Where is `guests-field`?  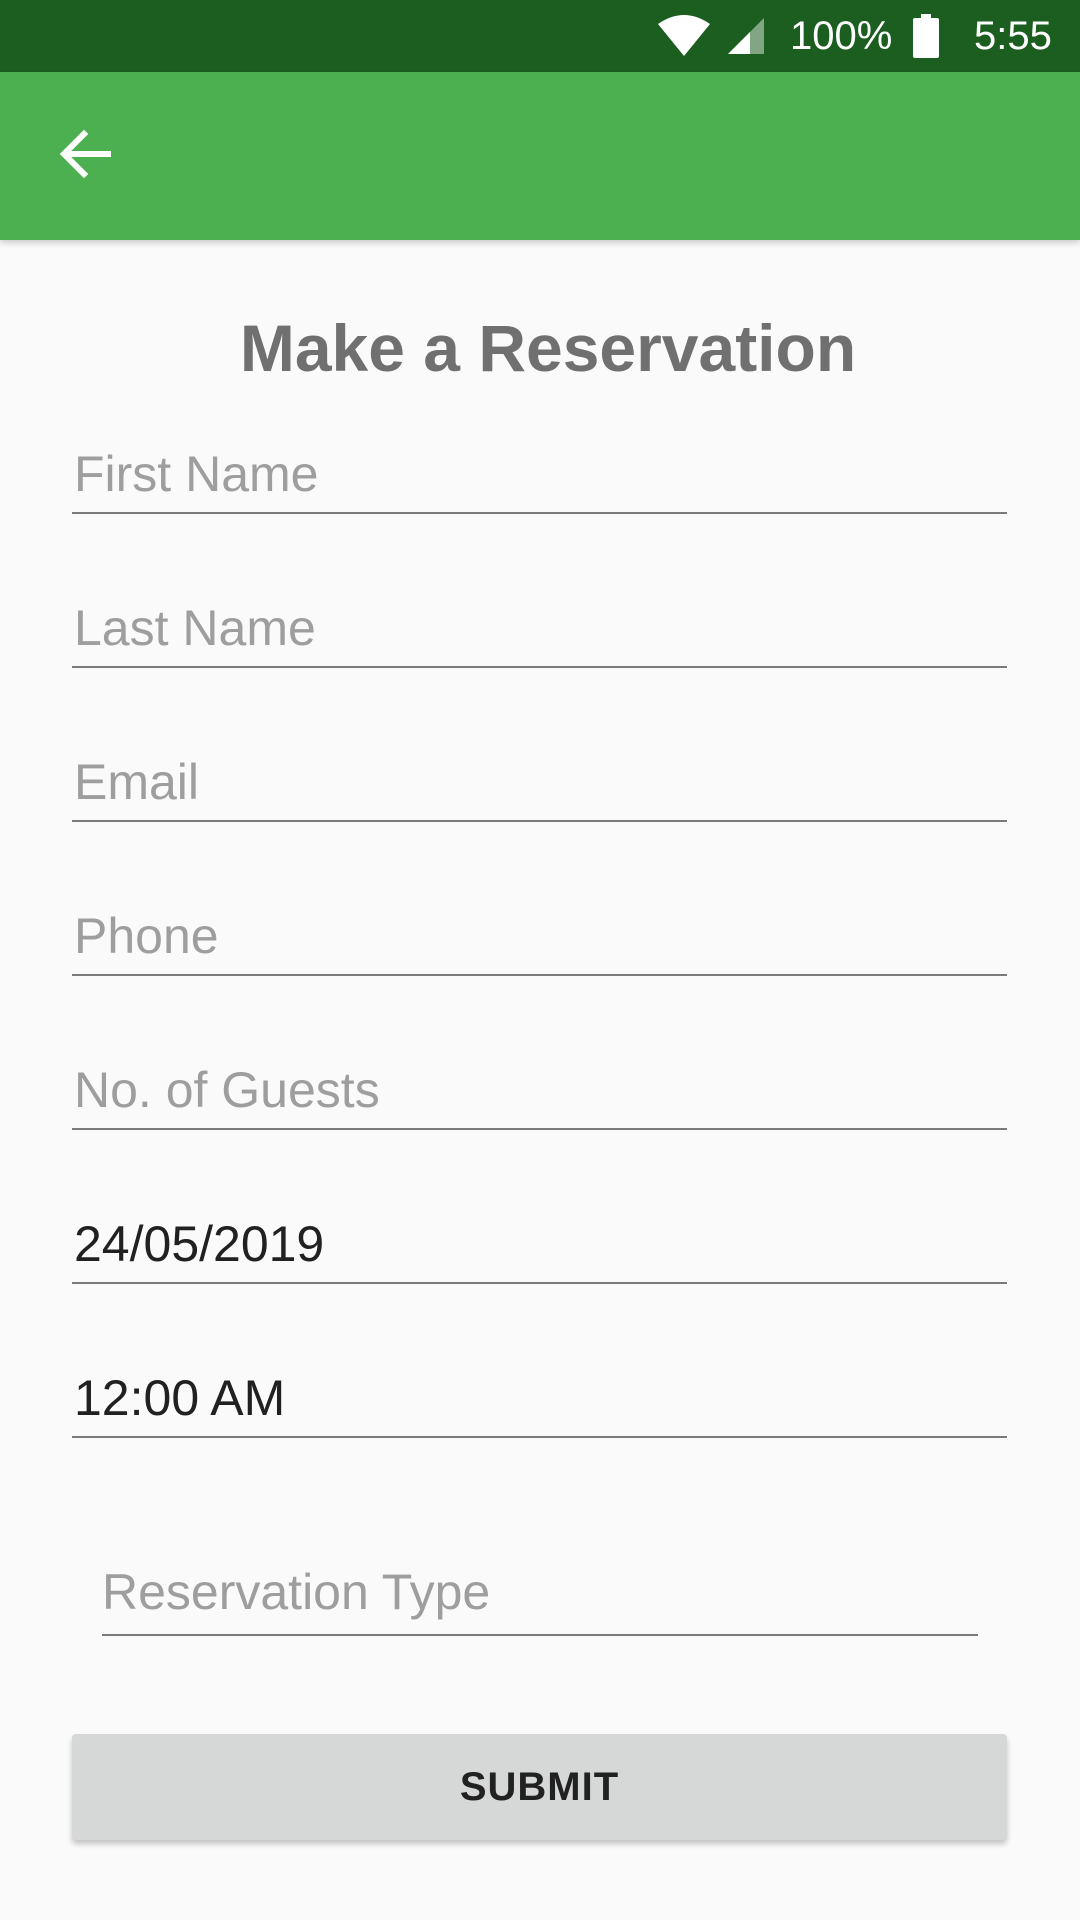 guests-field is located at coordinates (539, 1094).